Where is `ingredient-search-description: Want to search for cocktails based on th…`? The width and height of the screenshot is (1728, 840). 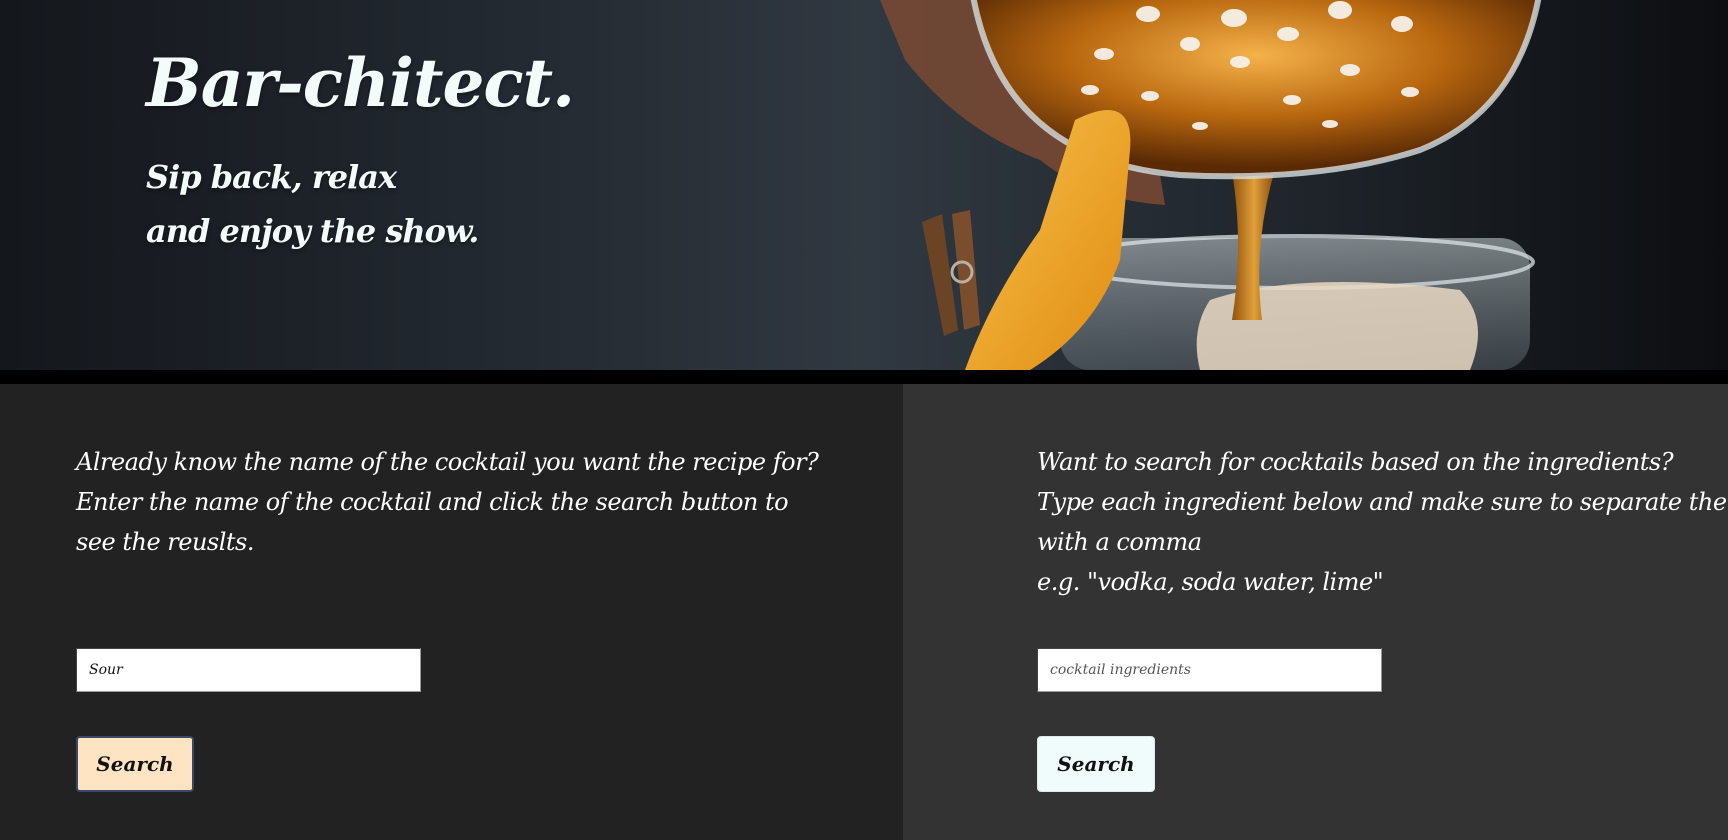 ingredient-search-description: Want to search for cocktails based on th… is located at coordinates (1382, 522).